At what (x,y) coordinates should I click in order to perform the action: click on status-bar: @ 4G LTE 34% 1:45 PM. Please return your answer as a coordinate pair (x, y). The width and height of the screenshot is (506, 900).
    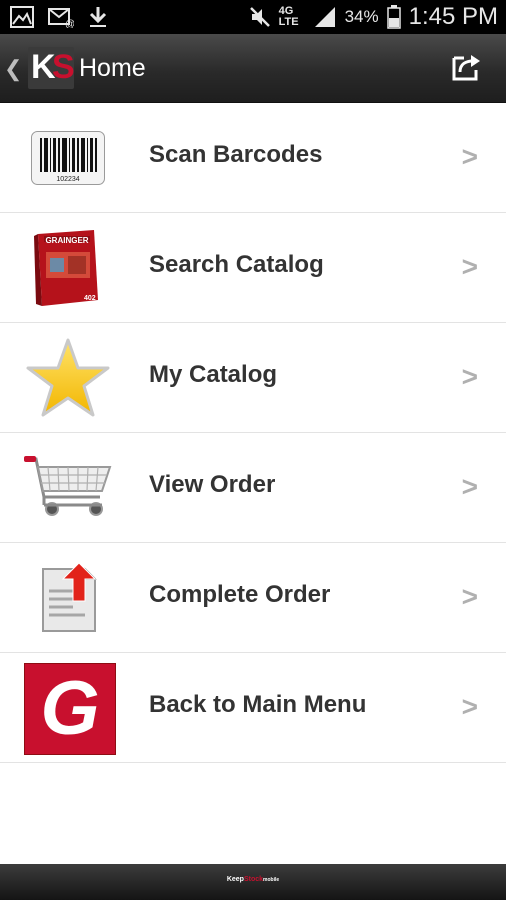
    Looking at the image, I should click on (253, 17).